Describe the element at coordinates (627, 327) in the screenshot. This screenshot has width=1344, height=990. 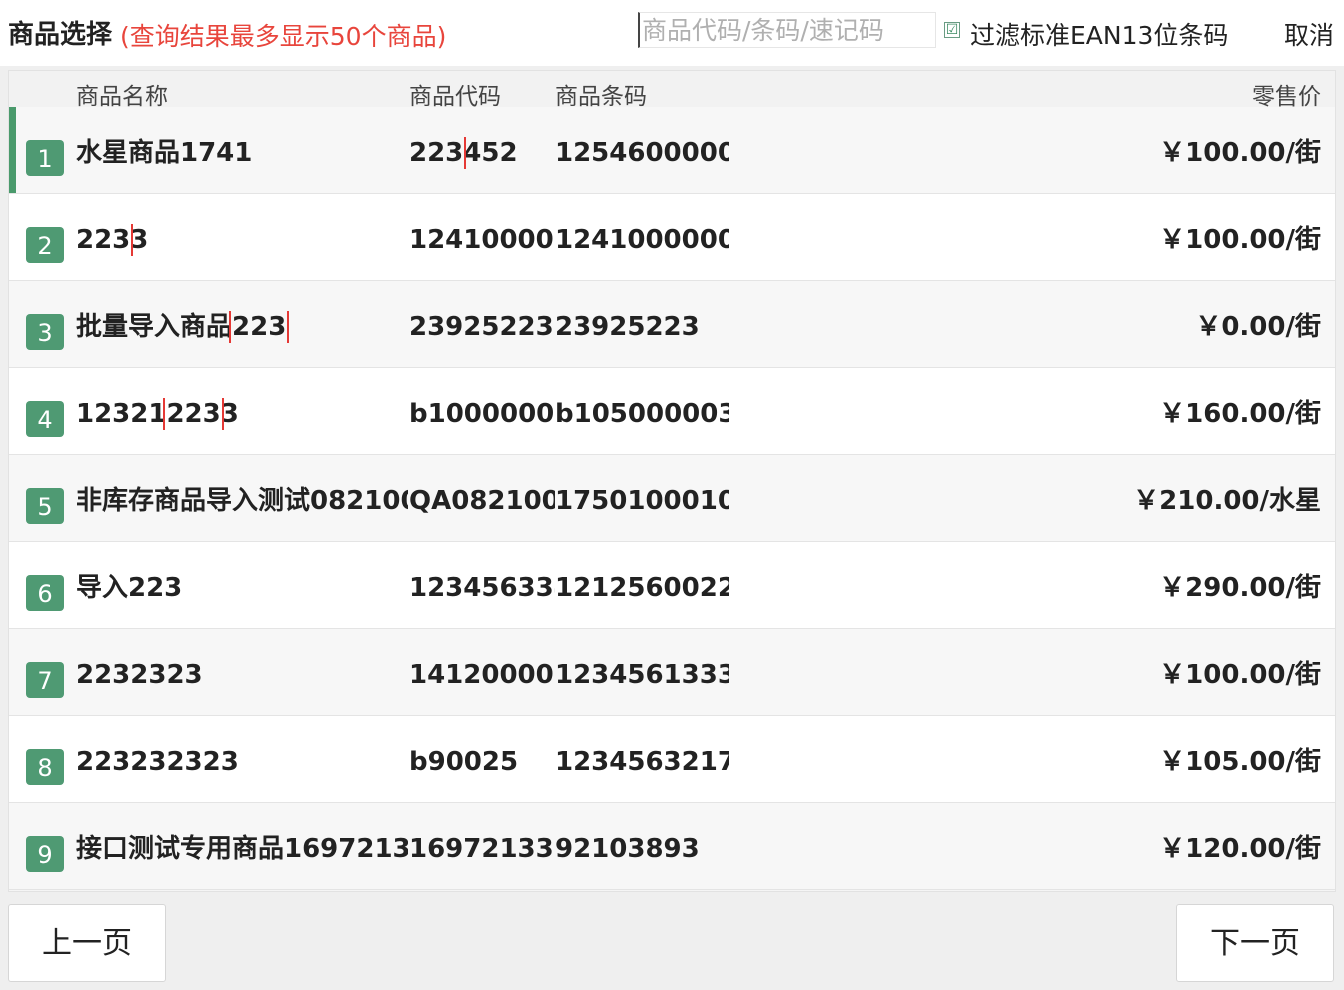
I see `product-barcode: 23925223` at that location.